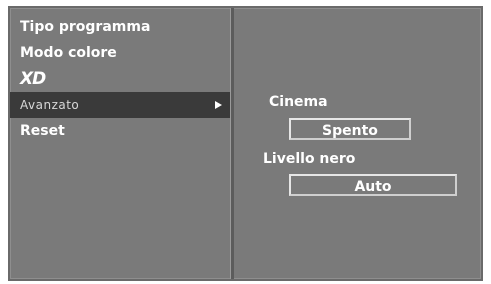 The image size is (491, 284). I want to click on cinema-value-field: Spento, so click(350, 129).